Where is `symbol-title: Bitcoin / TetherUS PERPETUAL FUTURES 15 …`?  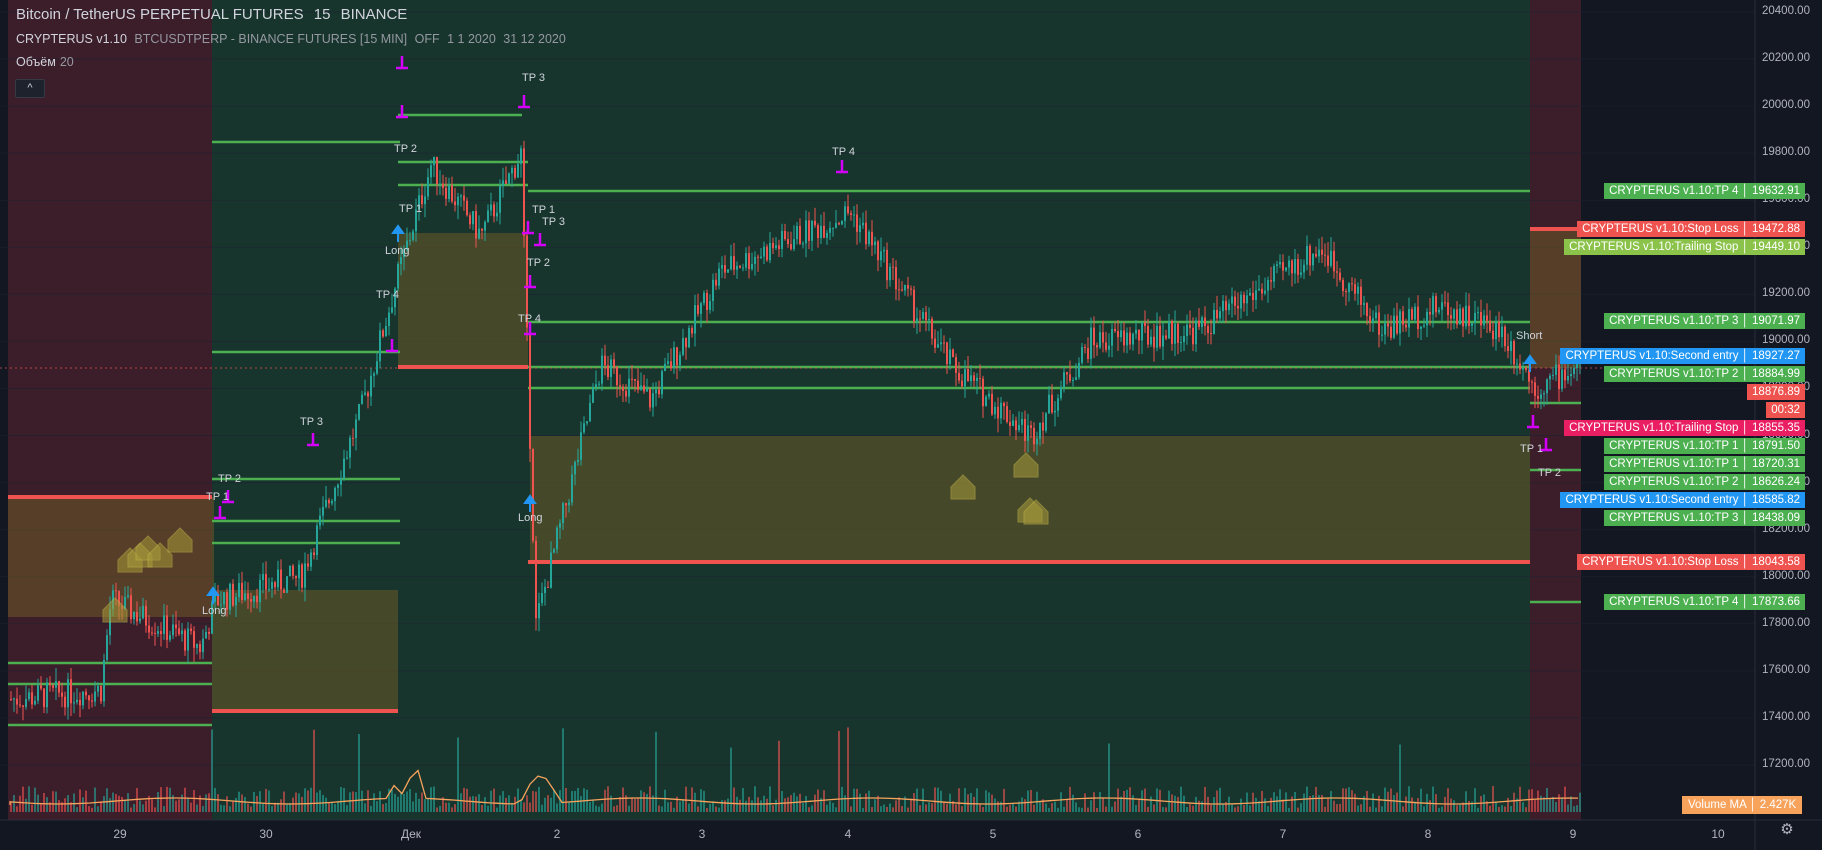 symbol-title: Bitcoin / TetherUS PERPETUAL FUTURES 15 … is located at coordinates (214, 14).